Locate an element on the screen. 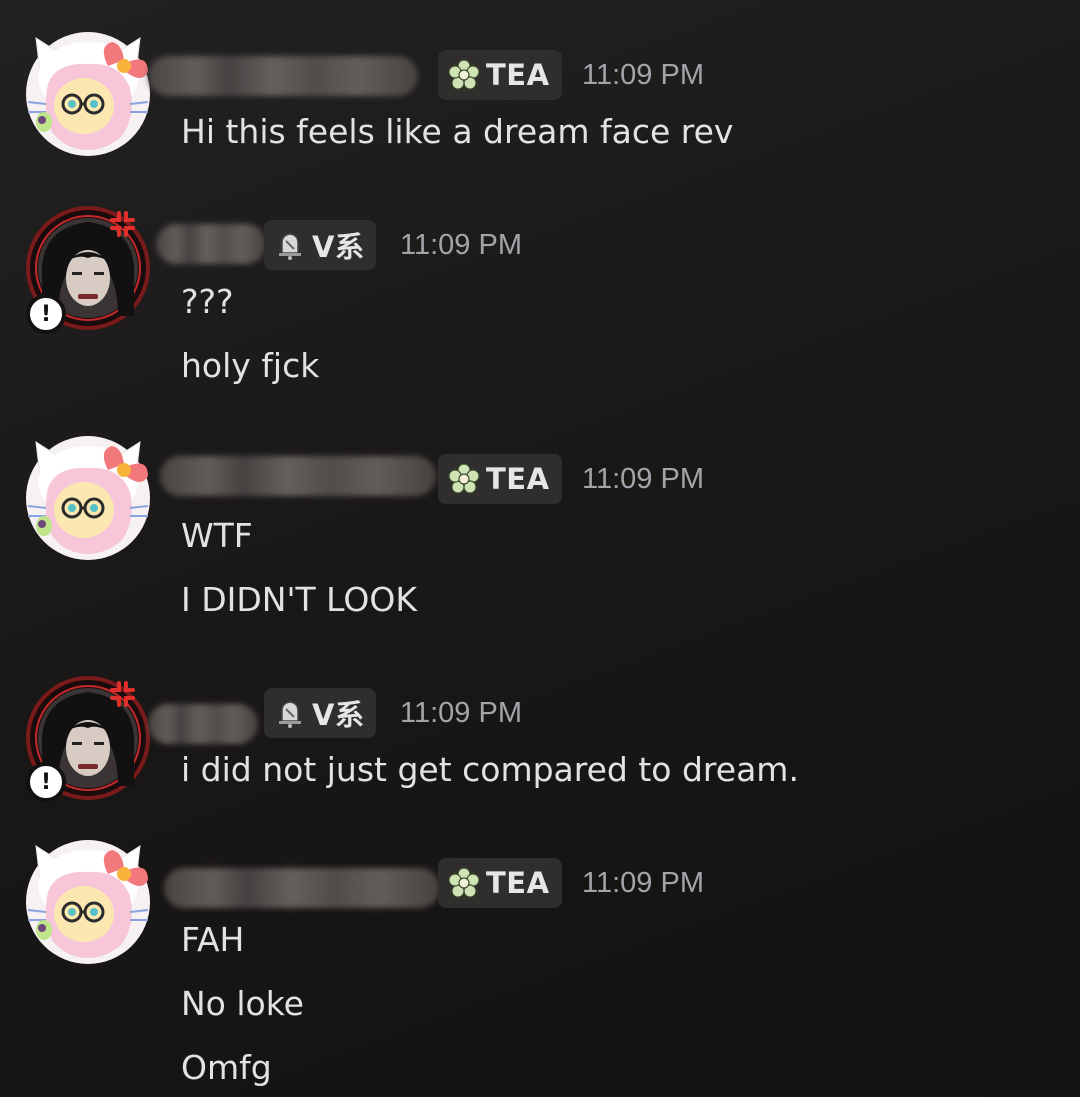 The height and width of the screenshot is (1097, 1080). message-text: WTF is located at coordinates (217, 535).